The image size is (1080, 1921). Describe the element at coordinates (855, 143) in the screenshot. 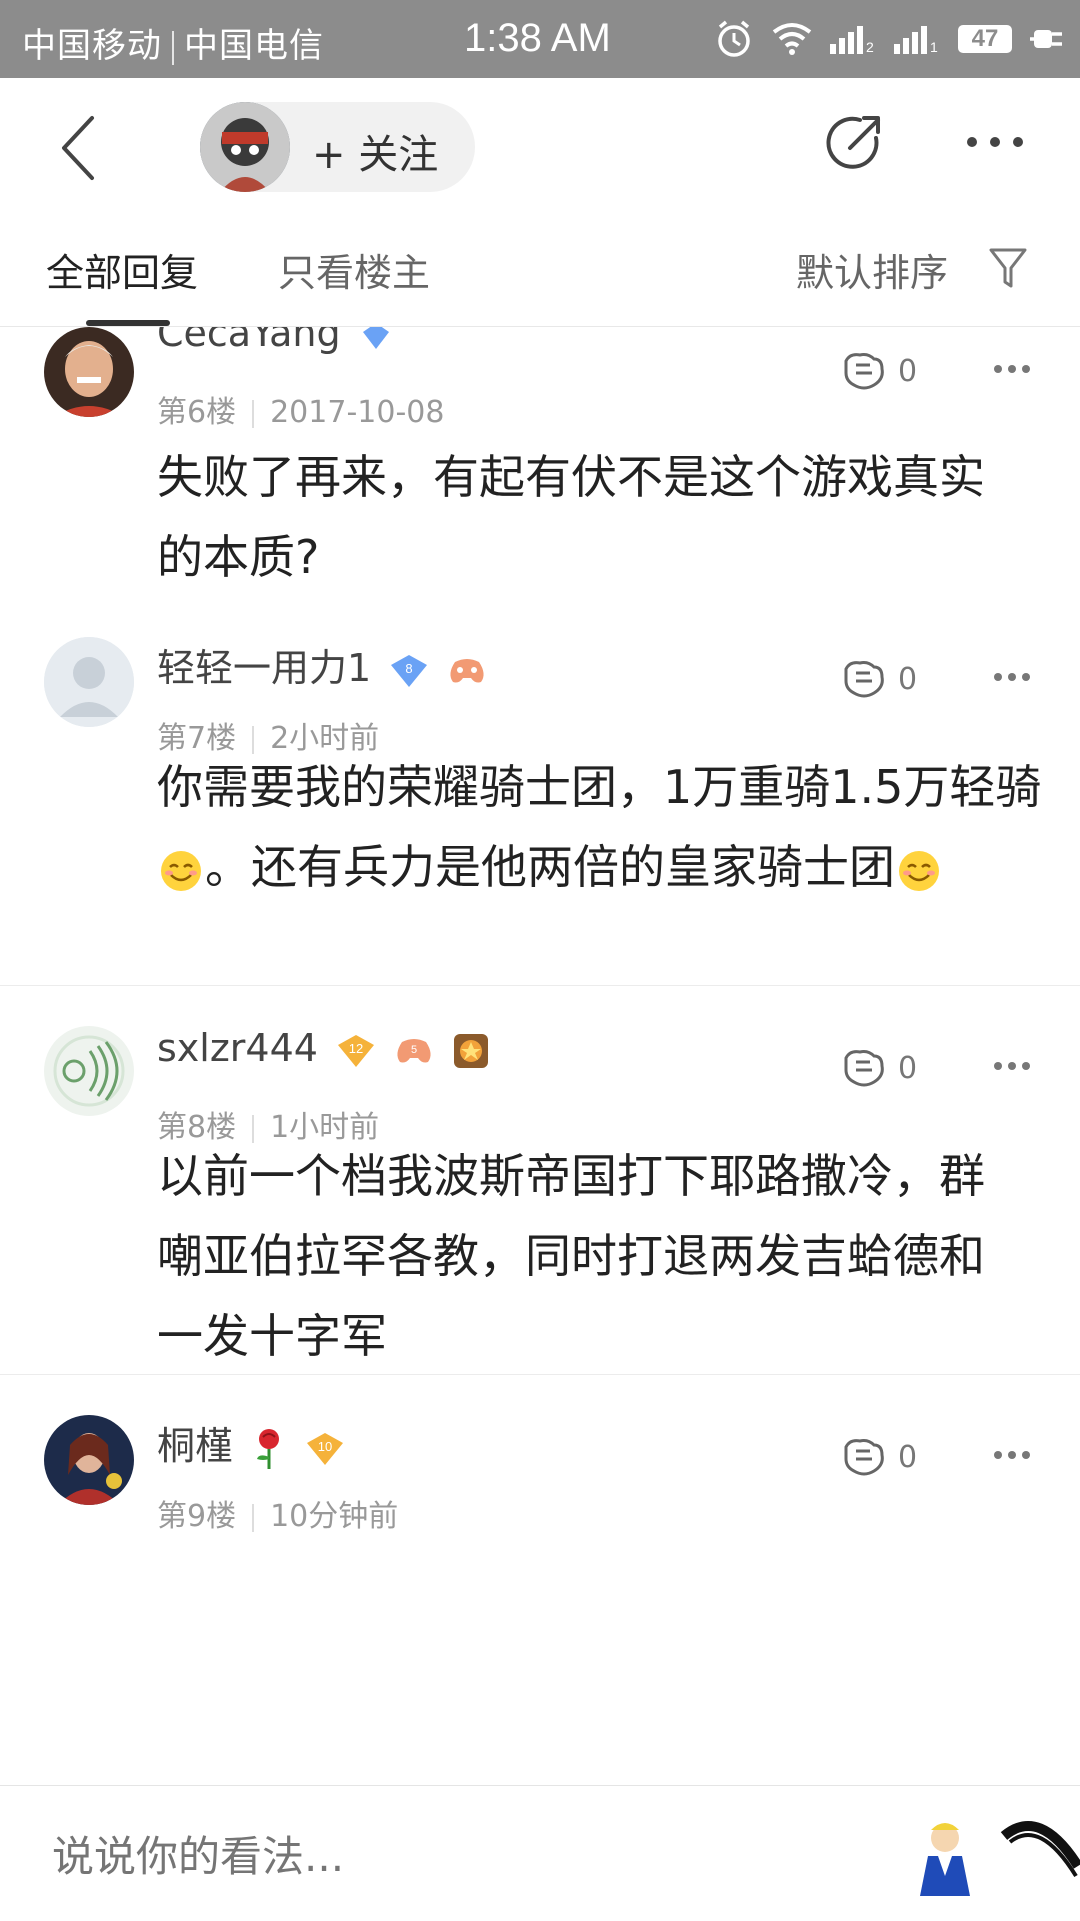

I see `share-icon` at that location.